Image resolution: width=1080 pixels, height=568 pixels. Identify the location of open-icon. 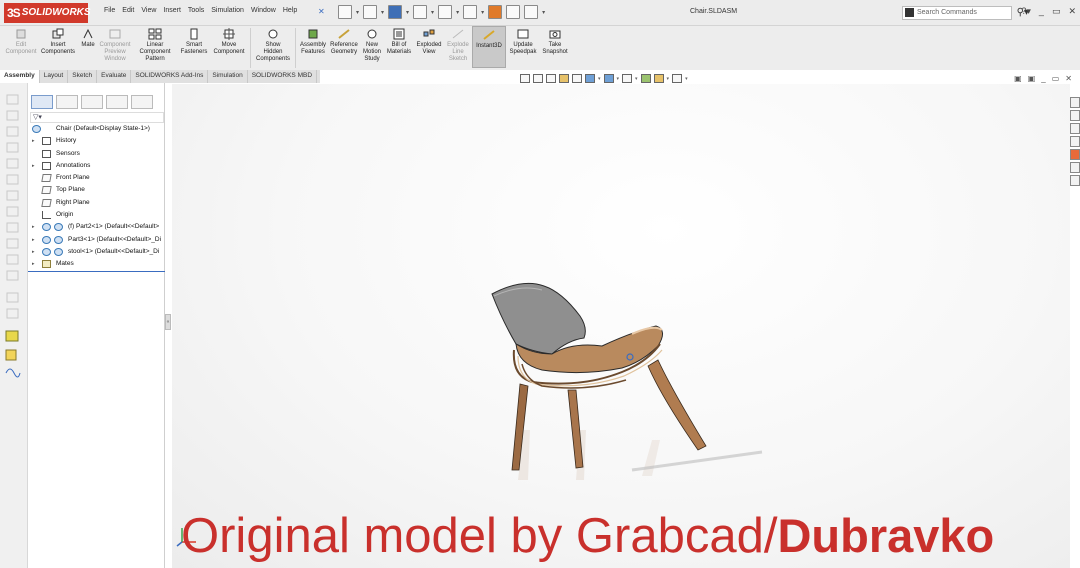
(370, 12).